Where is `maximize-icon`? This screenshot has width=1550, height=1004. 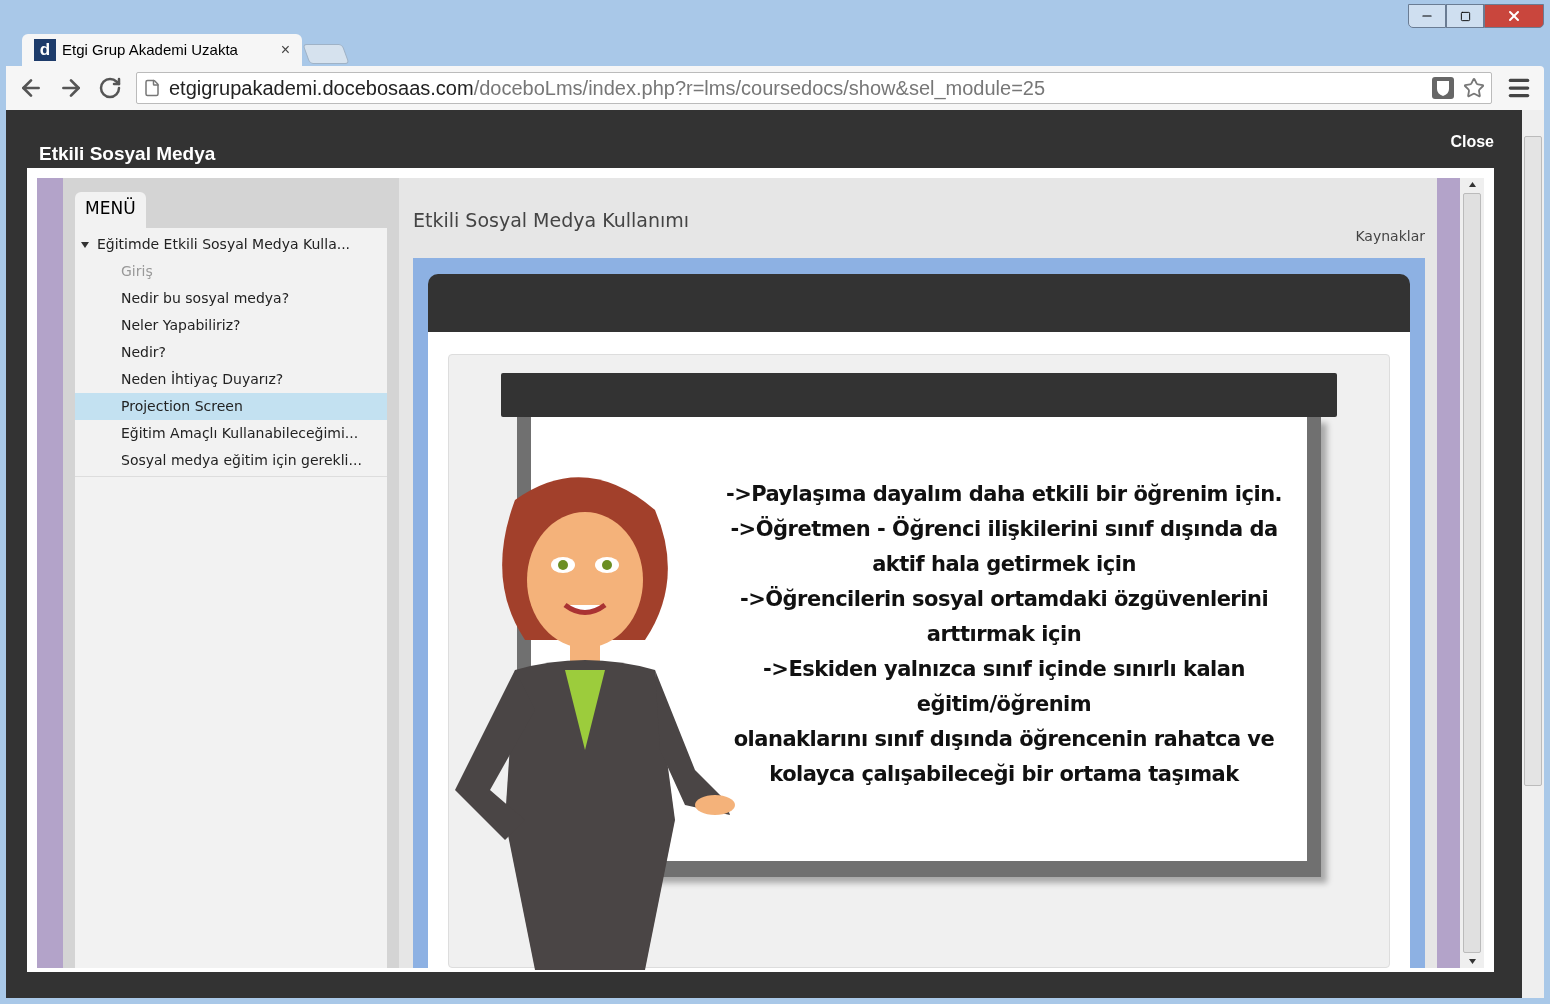
maximize-icon is located at coordinates (1465, 16).